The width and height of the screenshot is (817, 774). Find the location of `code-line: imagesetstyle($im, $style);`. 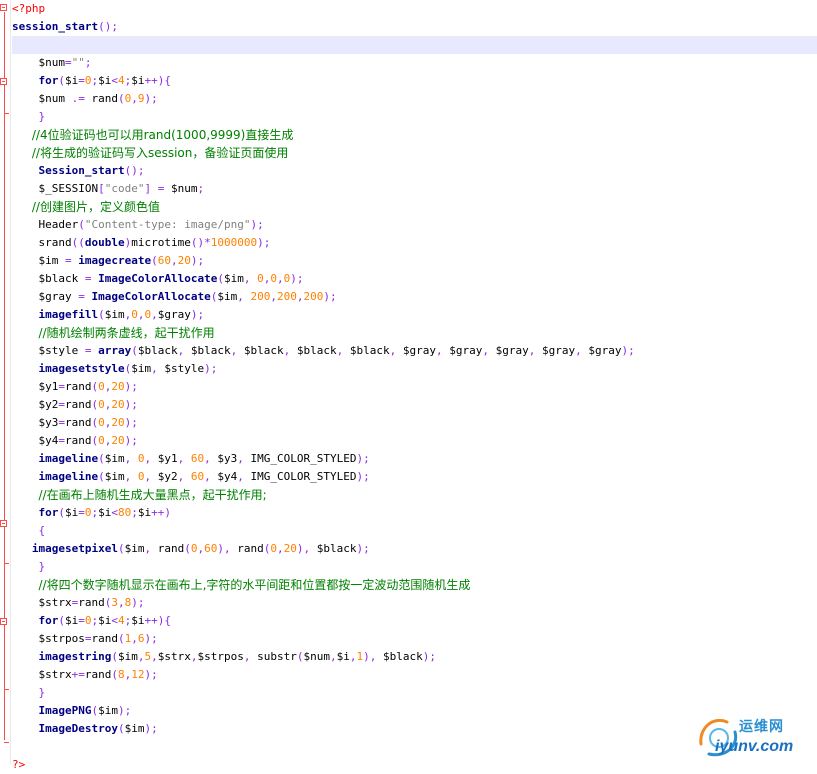

code-line: imagesetstyle($im, $style); is located at coordinates (414, 369).